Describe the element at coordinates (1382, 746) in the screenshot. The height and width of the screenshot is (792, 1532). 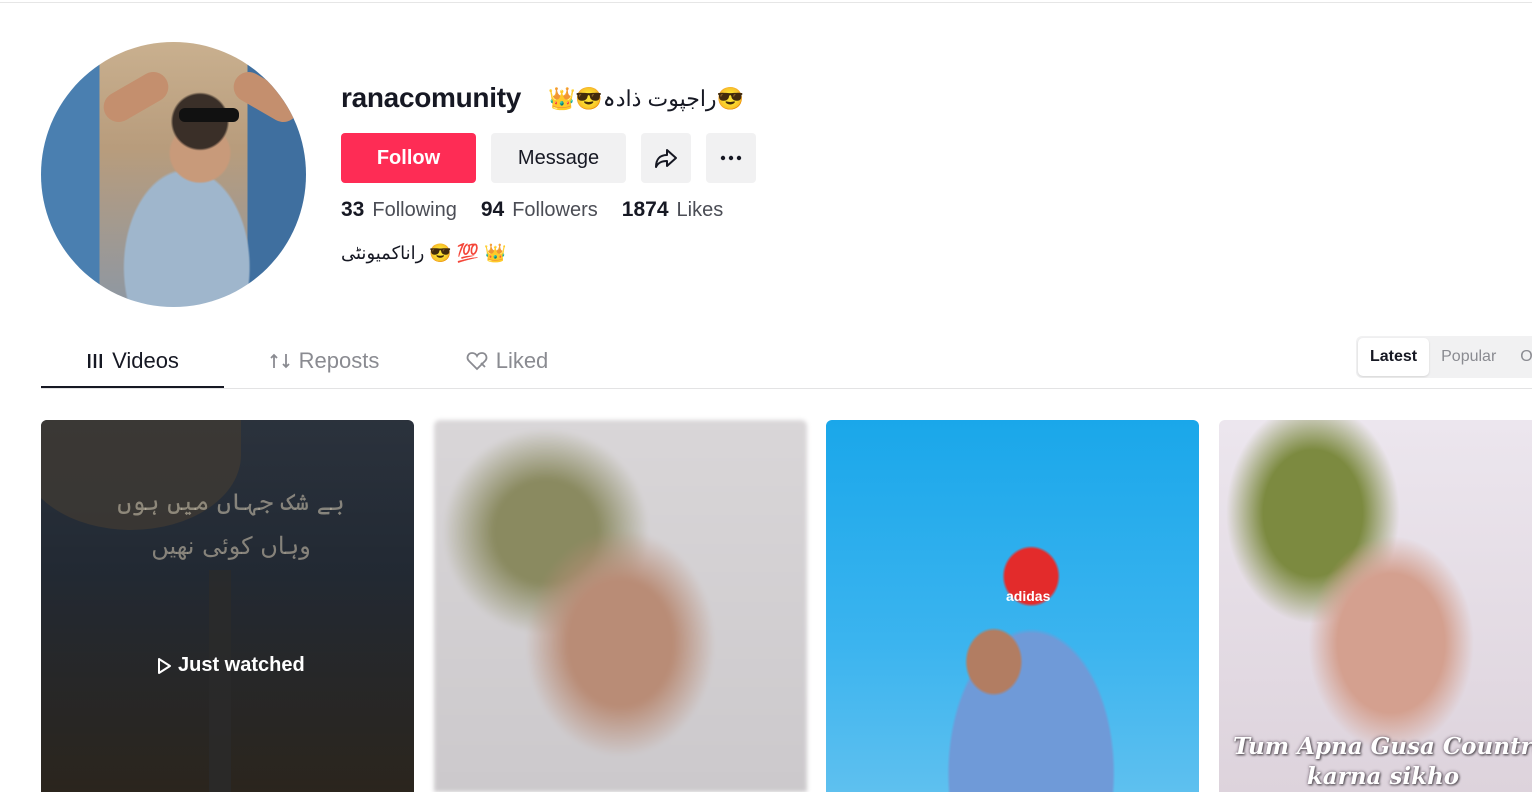
I see `video-caption-line: Tum Apna Gusa Countrol` at that location.